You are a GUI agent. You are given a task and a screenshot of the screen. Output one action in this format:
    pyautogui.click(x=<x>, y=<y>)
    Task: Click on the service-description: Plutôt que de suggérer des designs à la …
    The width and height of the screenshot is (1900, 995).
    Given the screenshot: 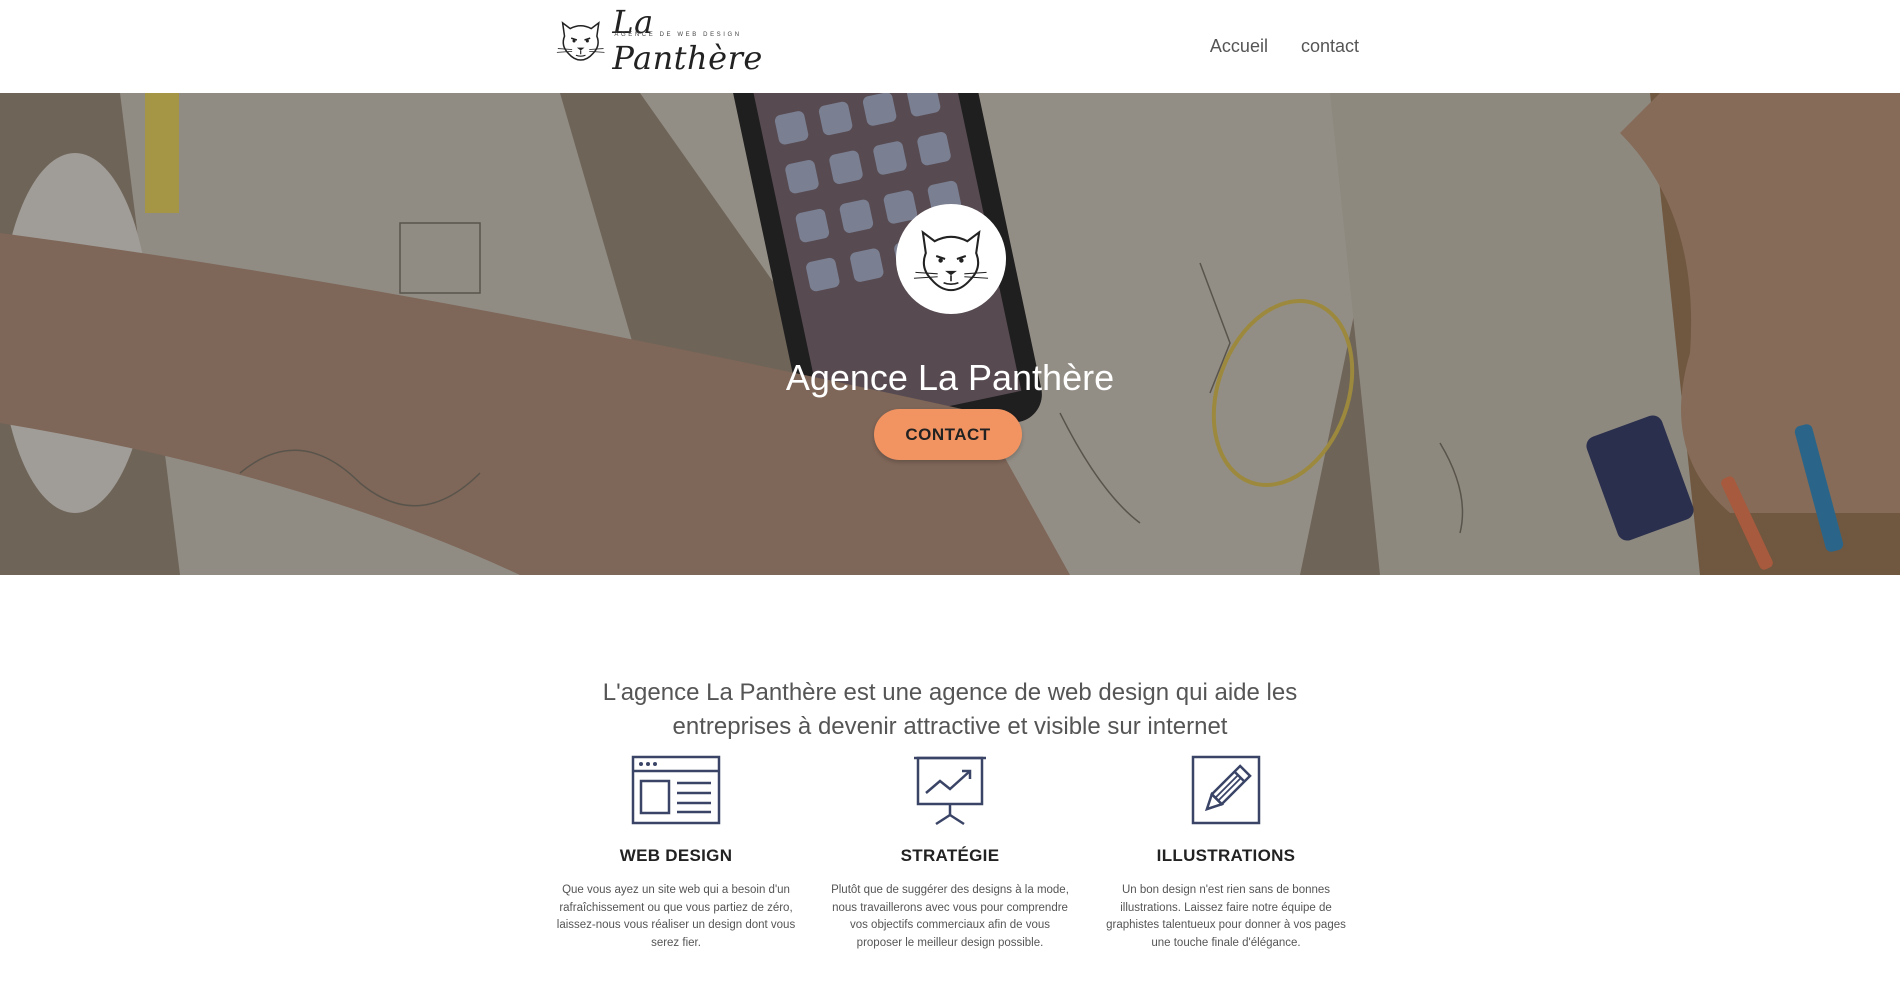 What is the action you would take?
    pyautogui.click(x=950, y=916)
    